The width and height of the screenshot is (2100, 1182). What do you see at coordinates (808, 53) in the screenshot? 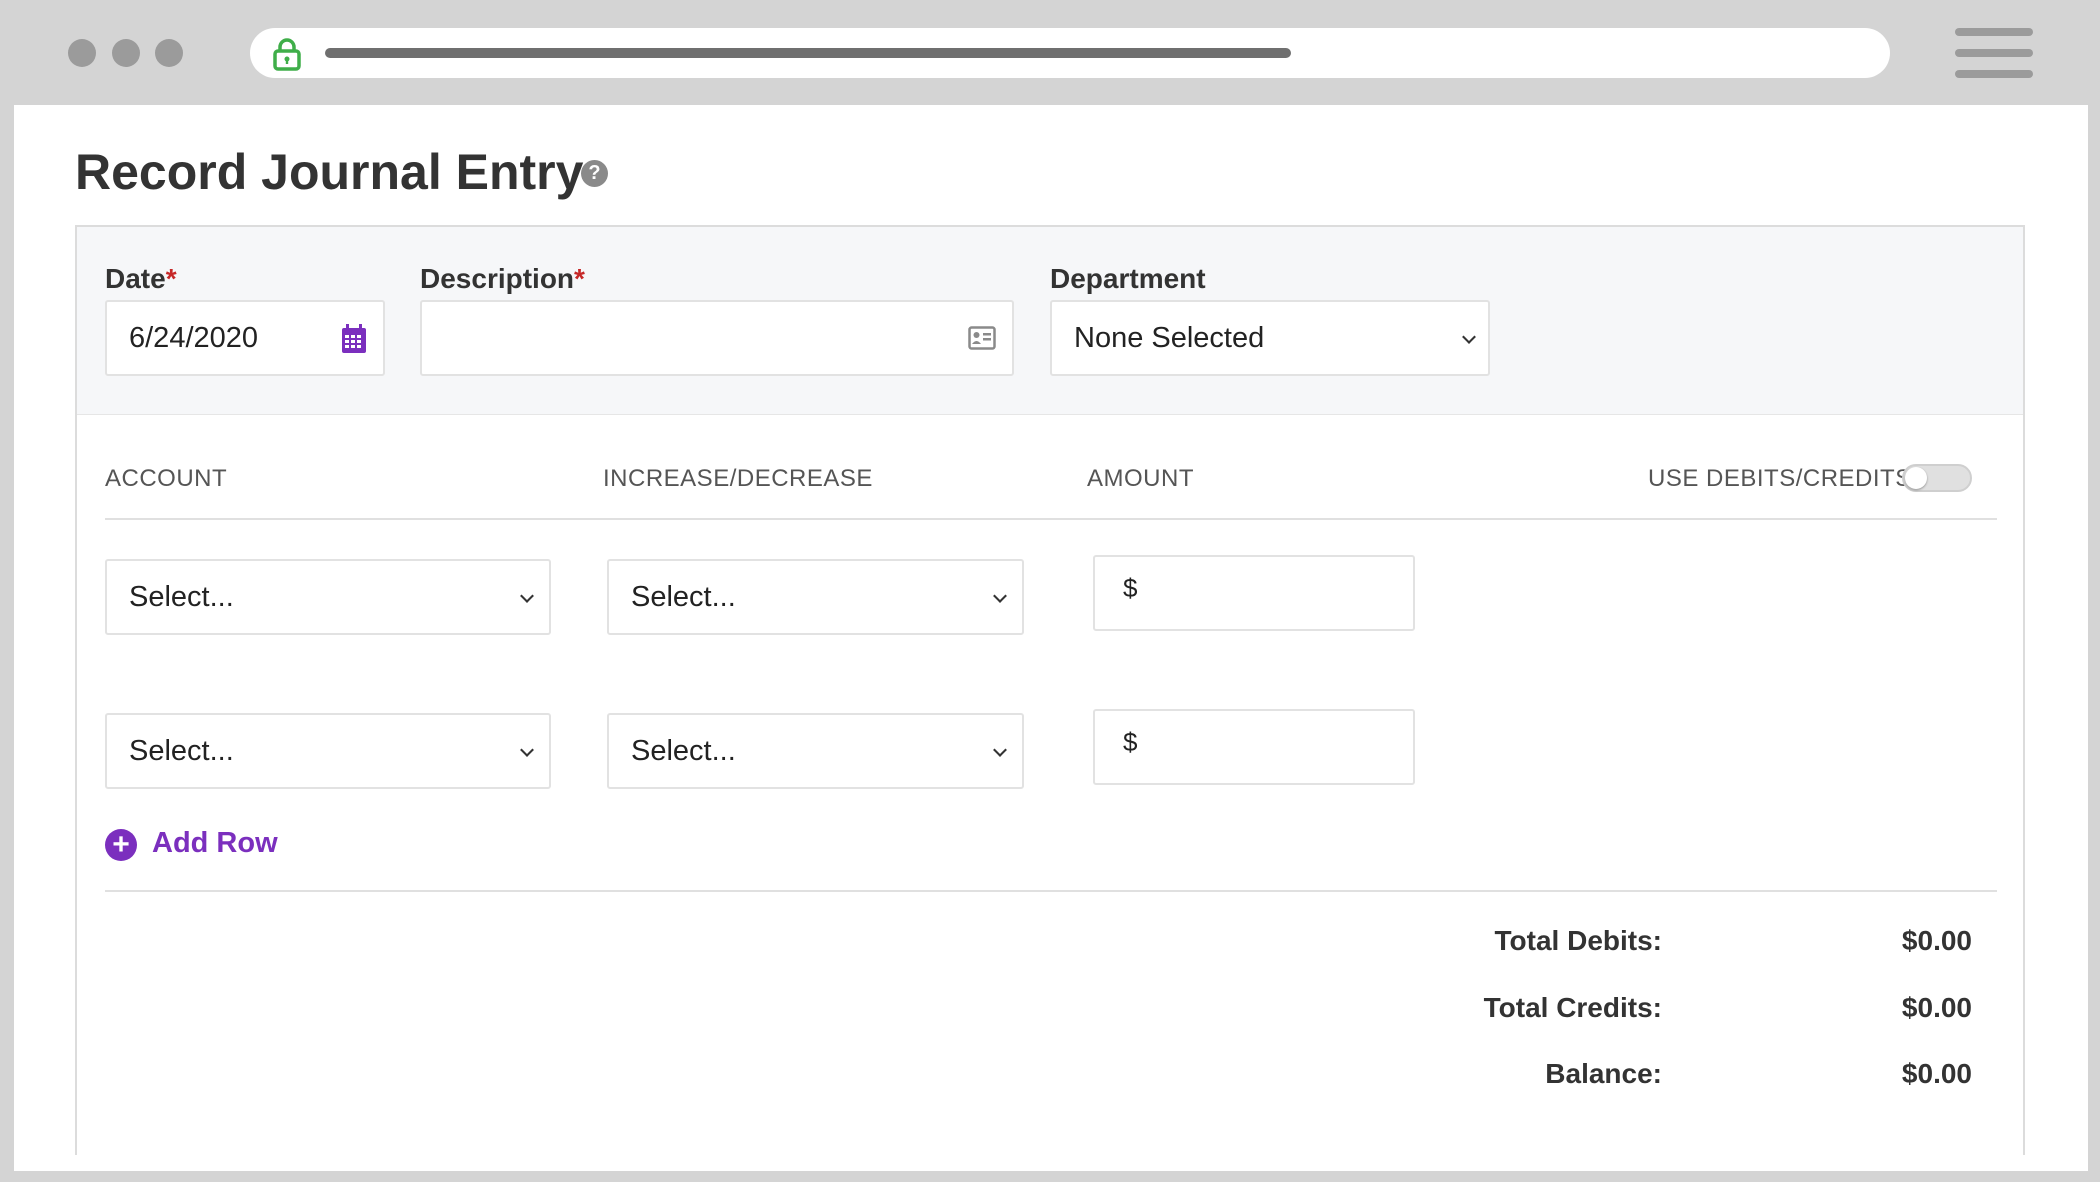
I see `url-placeholder-bar` at bounding box center [808, 53].